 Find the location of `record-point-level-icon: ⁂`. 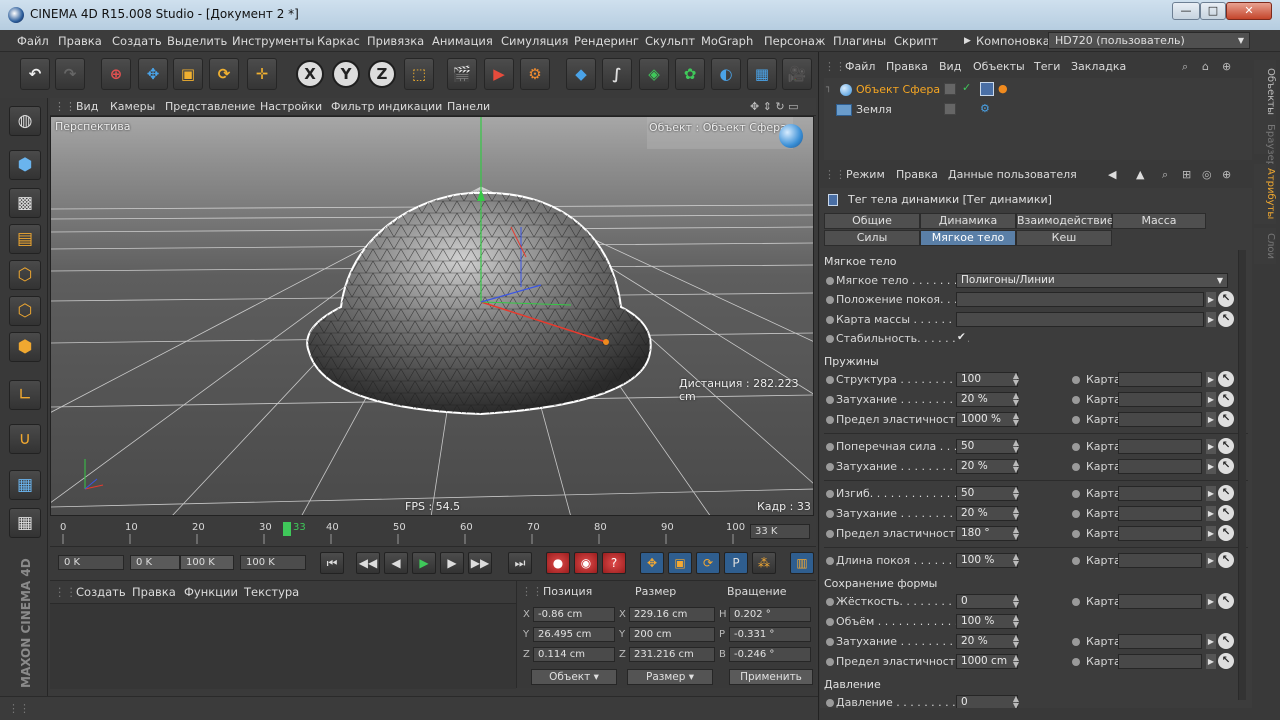

record-point-level-icon: ⁂ is located at coordinates (764, 563).